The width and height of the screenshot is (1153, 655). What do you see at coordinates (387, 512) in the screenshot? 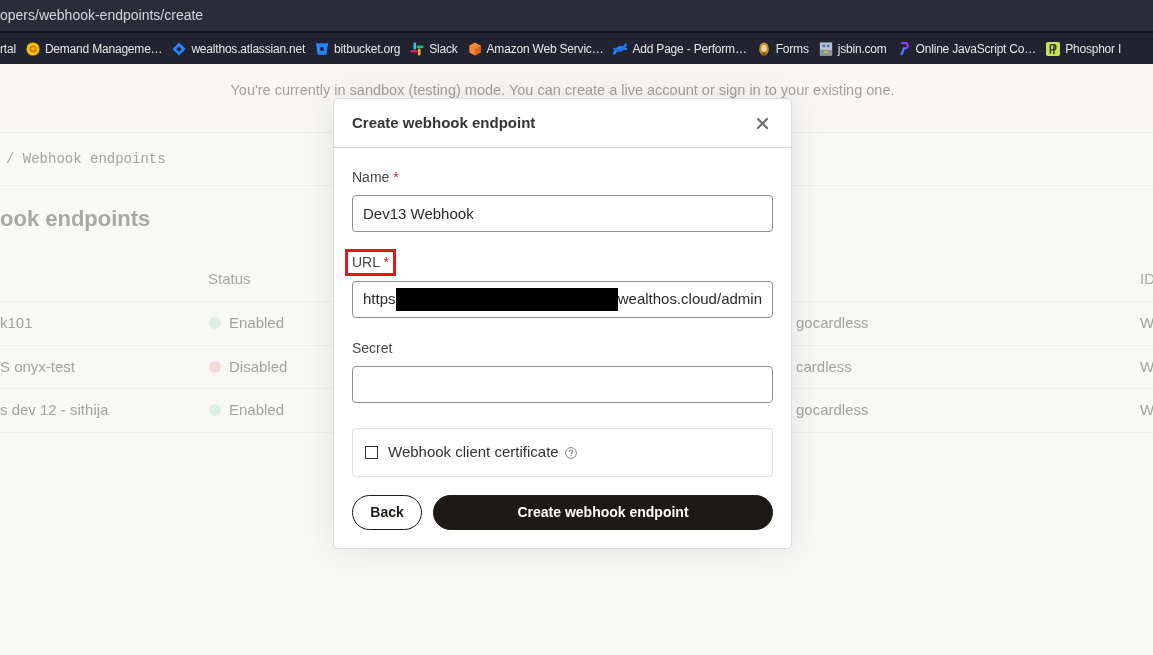
I see `back-button: Back` at bounding box center [387, 512].